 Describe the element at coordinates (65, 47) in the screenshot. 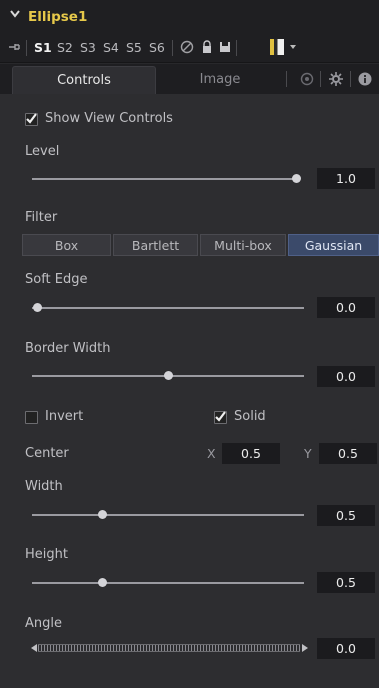

I see `slot-s2: S2` at that location.